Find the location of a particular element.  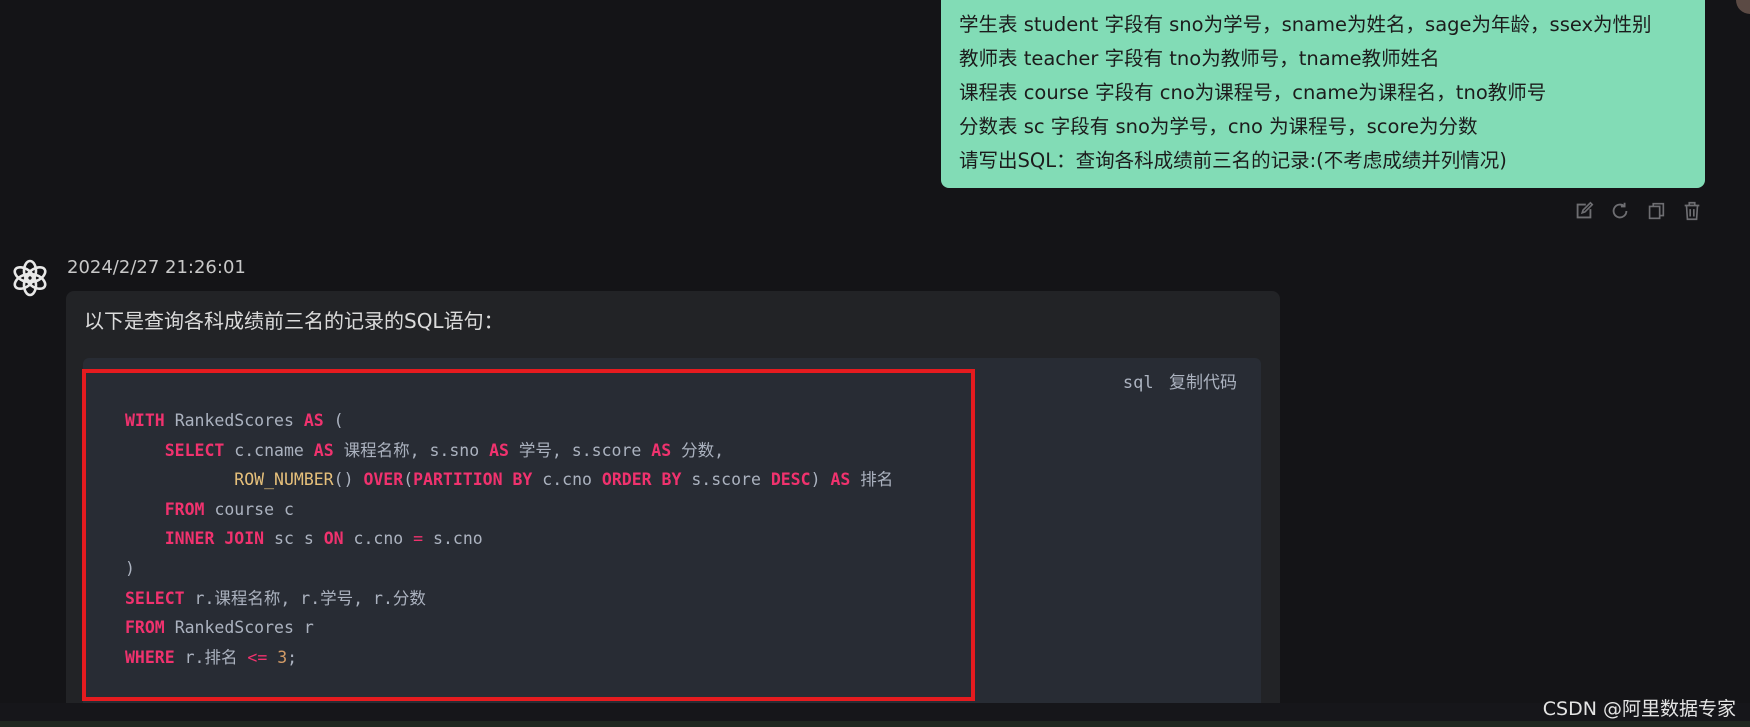

user-message-line: 课程表 course 字段有 cno为课程号，cname为课程名，tno教师号 is located at coordinates (1253, 92).